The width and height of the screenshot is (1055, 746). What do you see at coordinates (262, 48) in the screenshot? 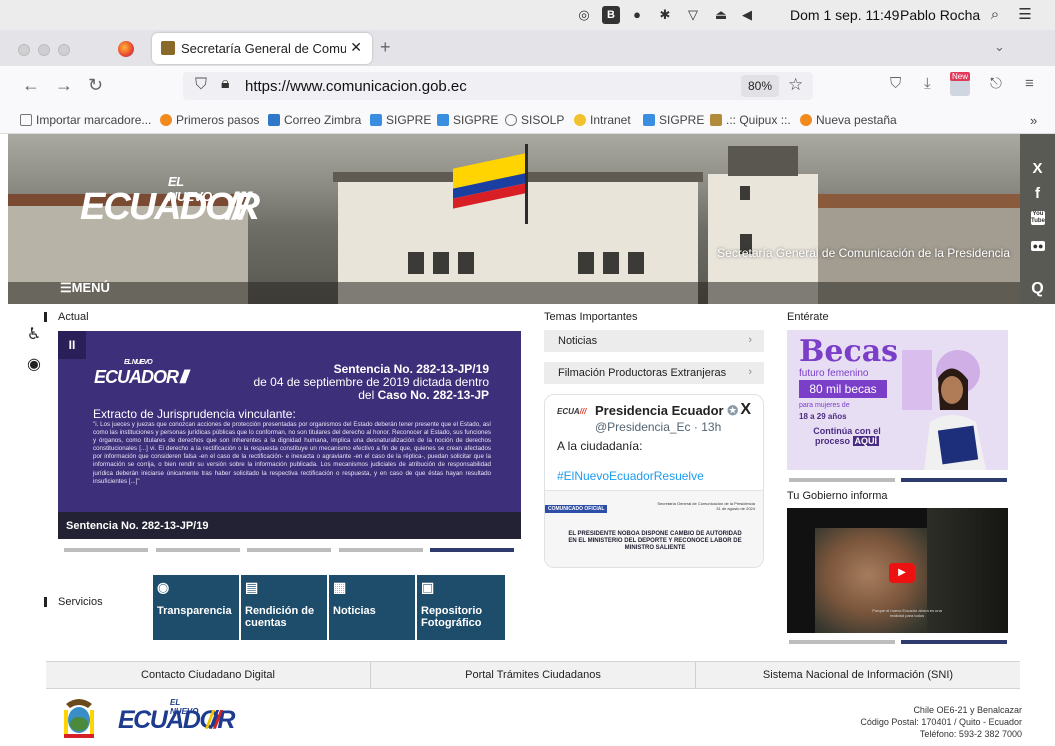
I see `tab-active: Secretaría General de Comunica ✕` at bounding box center [262, 48].